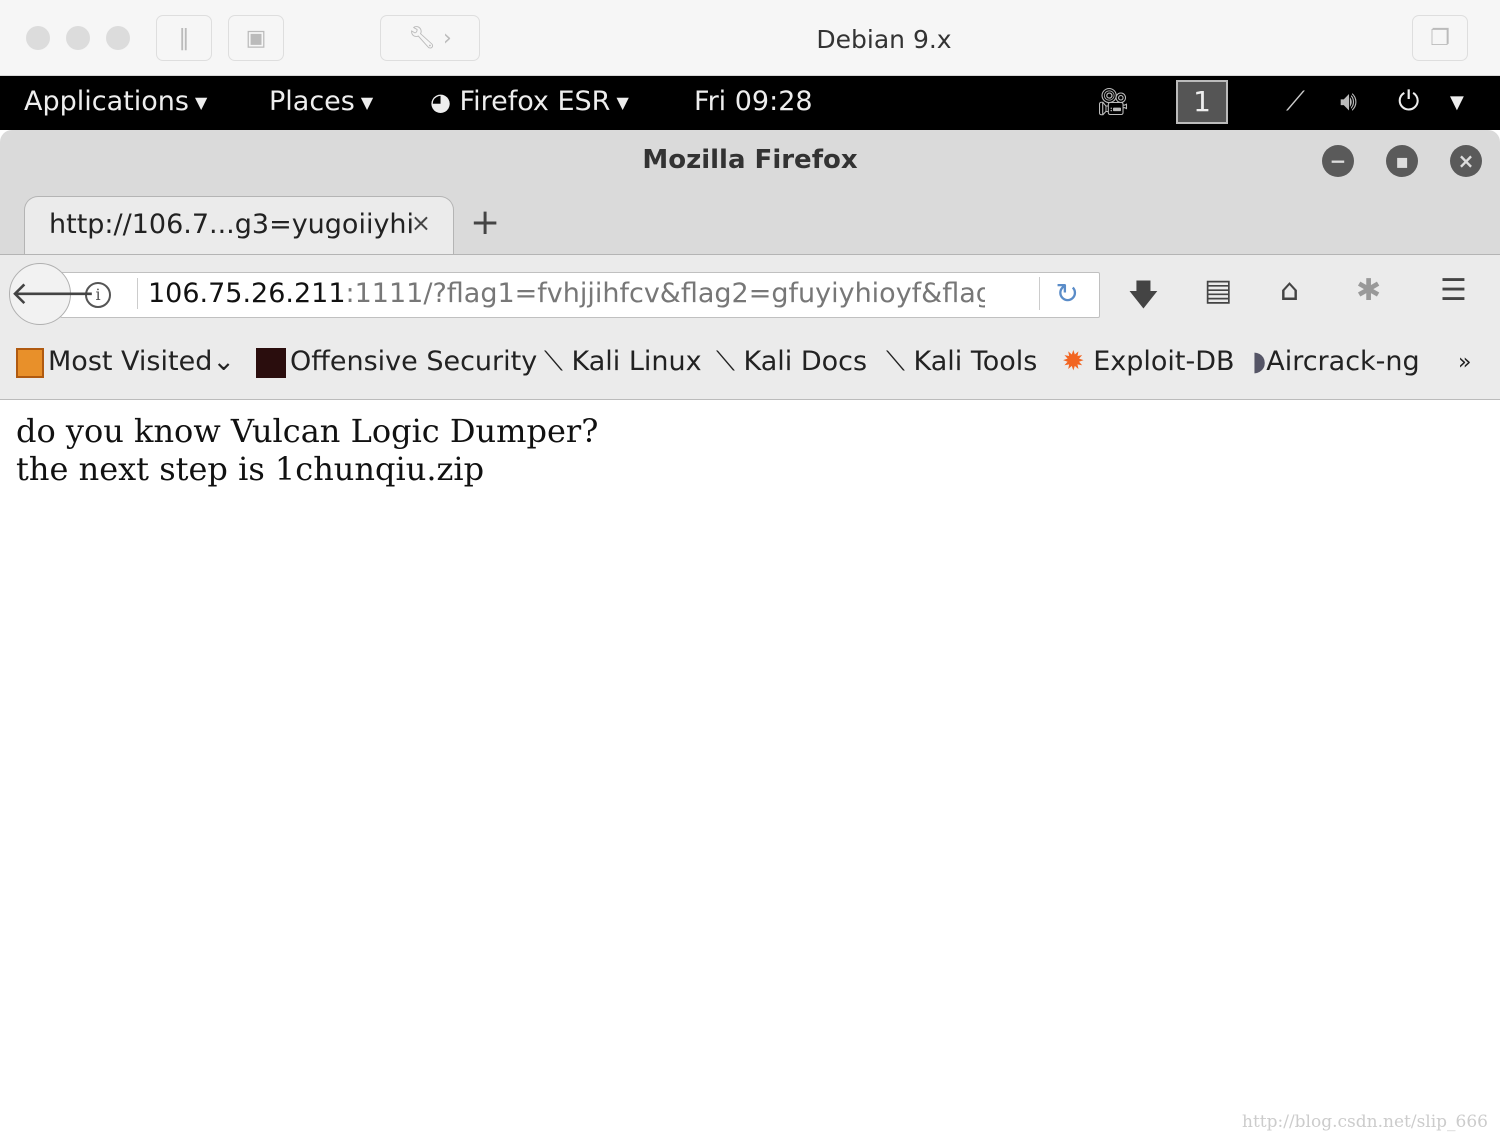 The image size is (1500, 1140). Describe the element at coordinates (1402, 161) in the screenshot. I see `maximize-button: ▪` at that location.